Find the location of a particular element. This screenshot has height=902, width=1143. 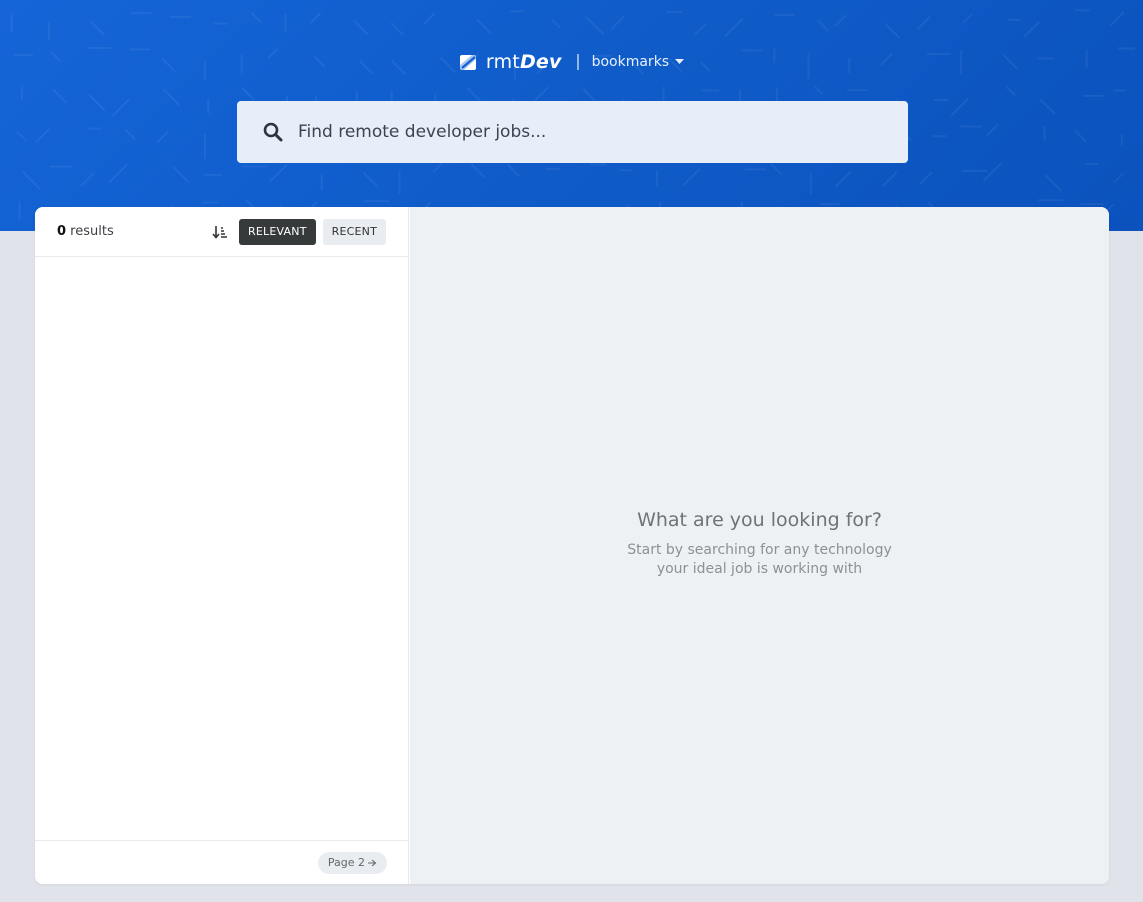

logo: rmtDev is located at coordinates (510, 62).